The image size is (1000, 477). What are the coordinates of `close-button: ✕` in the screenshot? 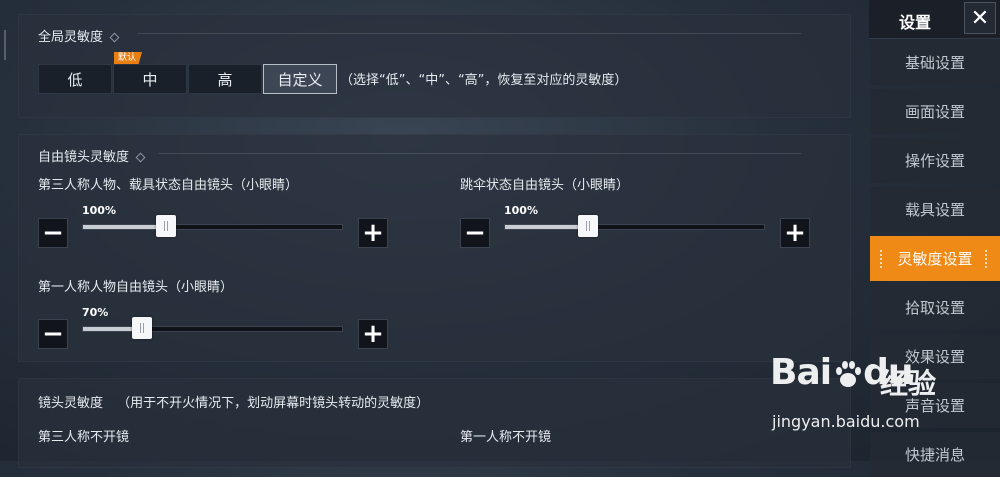 It's located at (980, 18).